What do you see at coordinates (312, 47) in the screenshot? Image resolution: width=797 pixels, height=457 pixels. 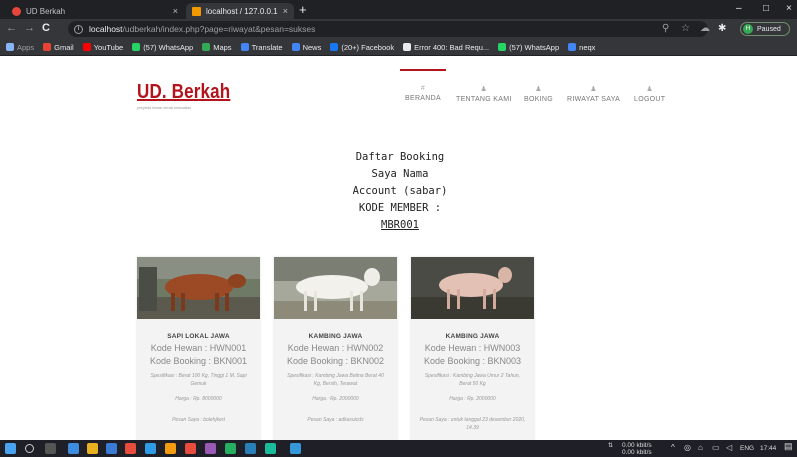 I see `bookmark-label: News` at bounding box center [312, 47].